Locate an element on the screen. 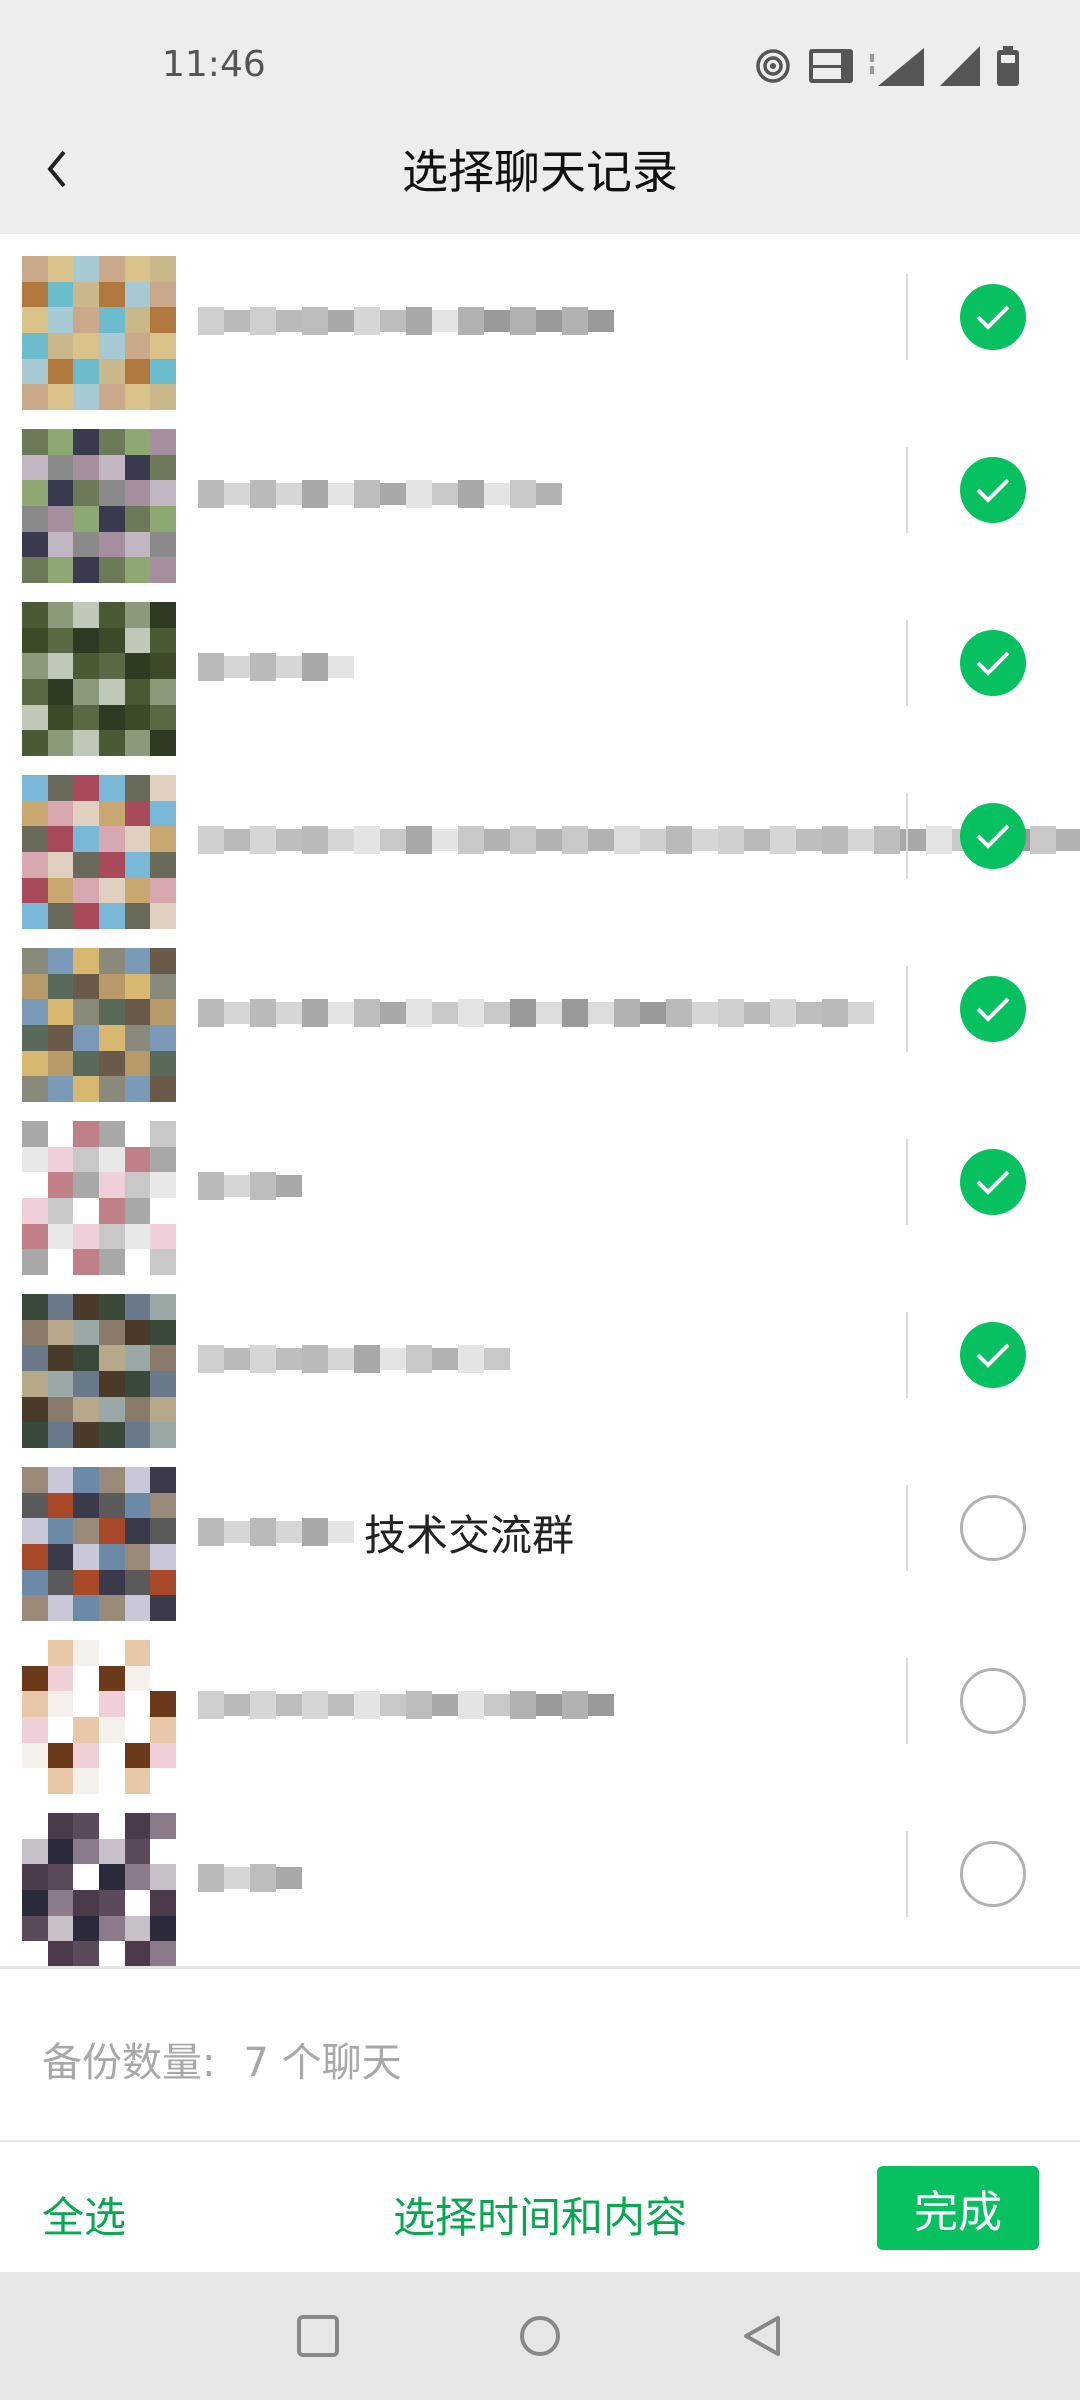 This screenshot has height=2400, width=1080. done-button: 完成 is located at coordinates (958, 2208).